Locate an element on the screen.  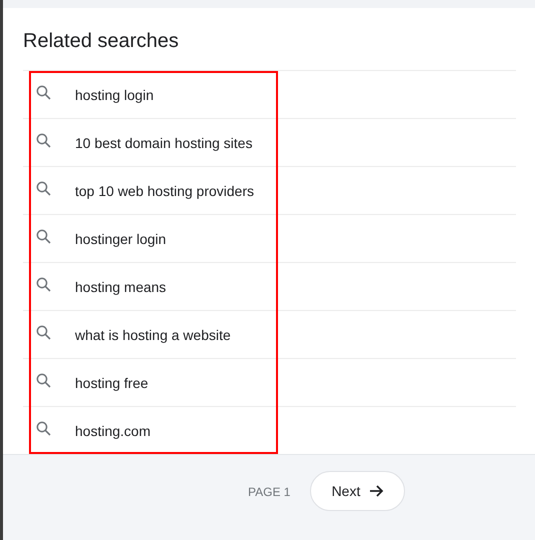
search-suggestion-link: hosting.com is located at coordinates (112, 430).